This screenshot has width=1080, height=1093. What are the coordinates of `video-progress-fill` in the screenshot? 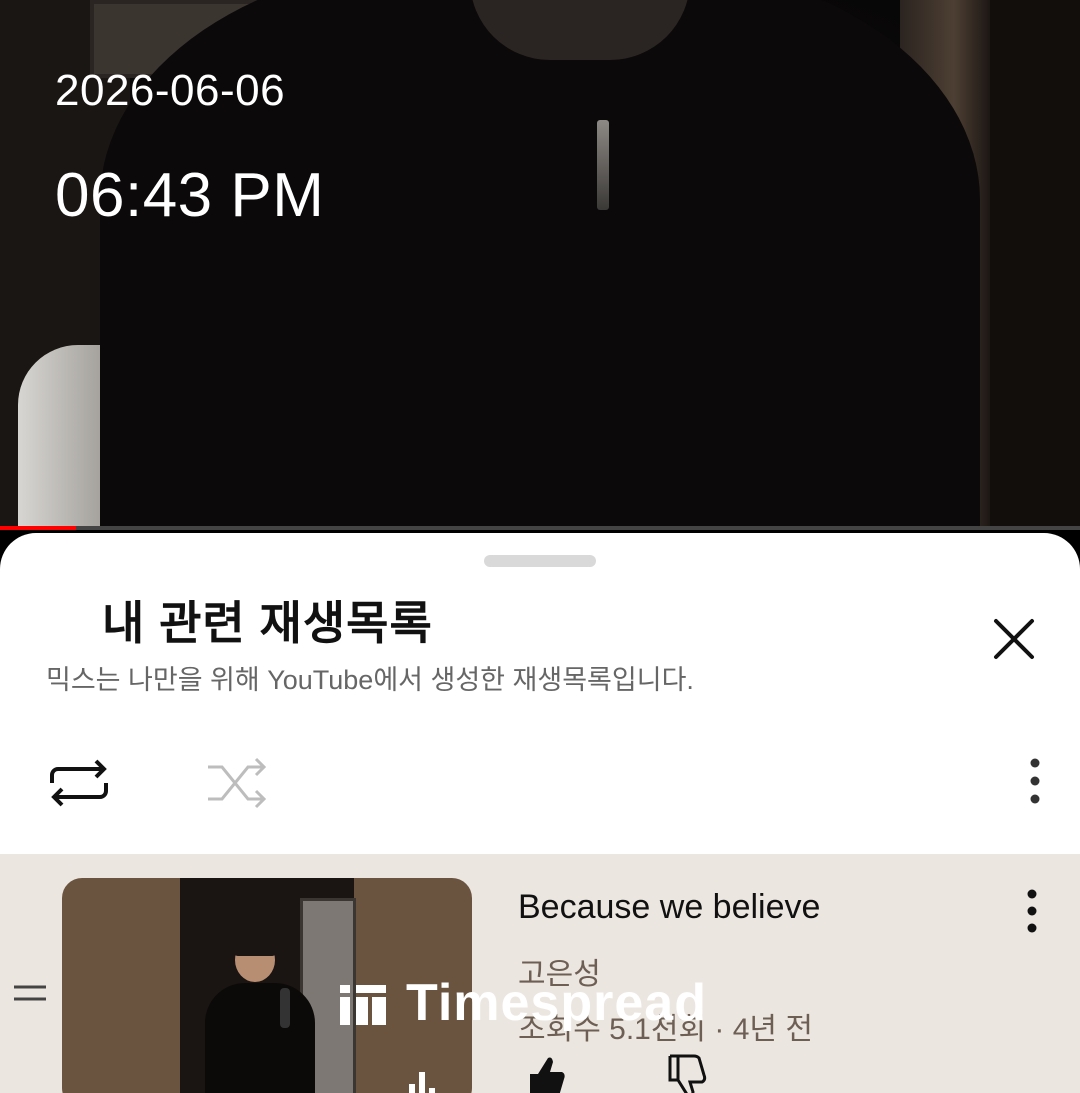 It's located at (38, 528).